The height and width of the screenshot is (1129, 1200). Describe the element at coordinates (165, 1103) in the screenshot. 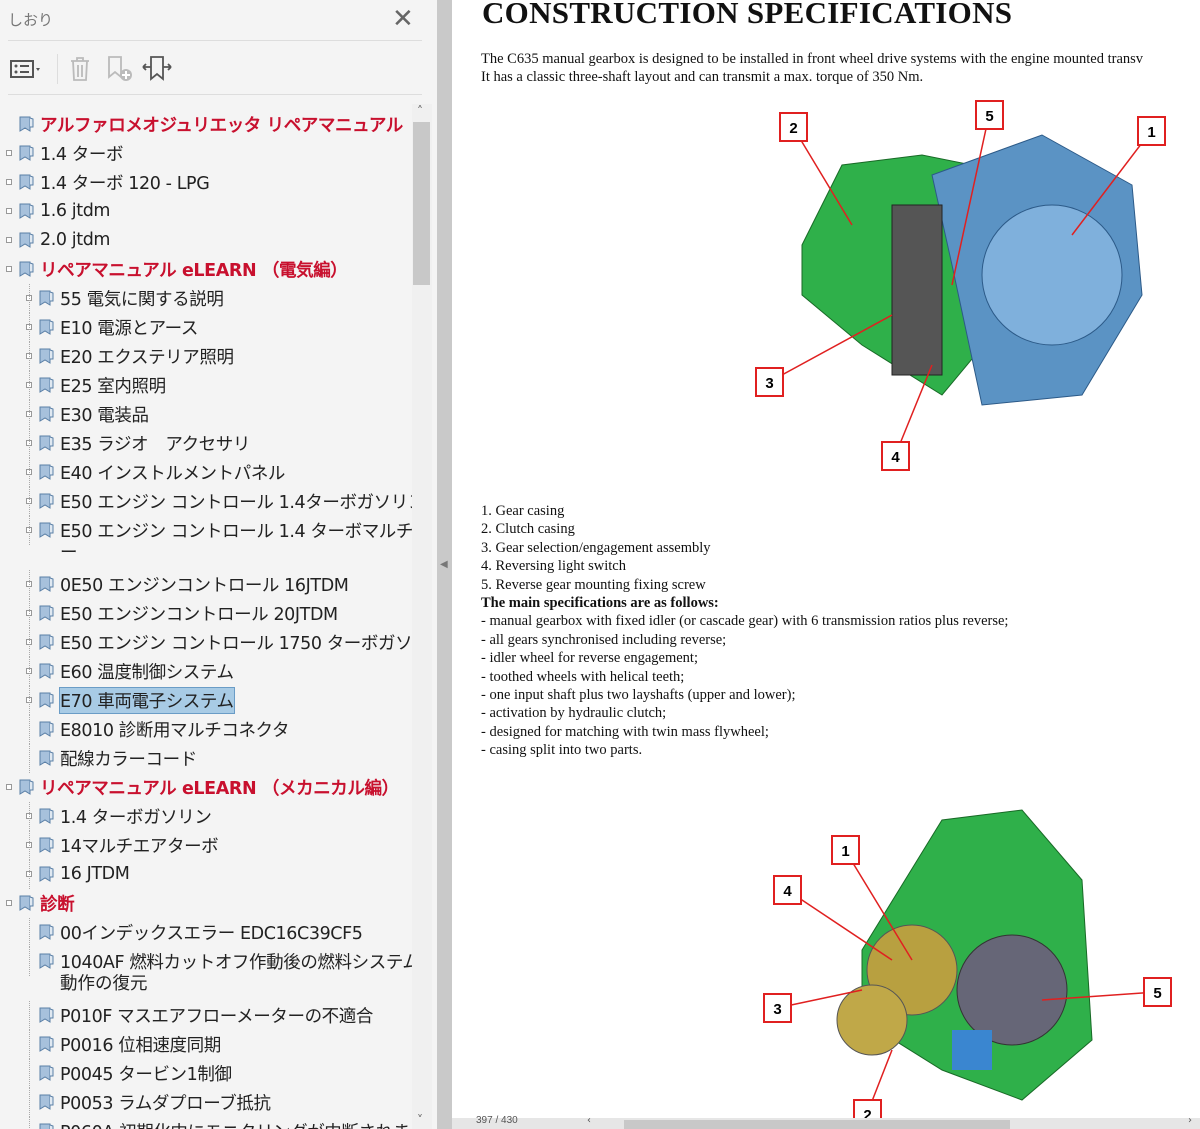

I see `bookmark-label: P0053 ラムダプローブ抵抗` at that location.